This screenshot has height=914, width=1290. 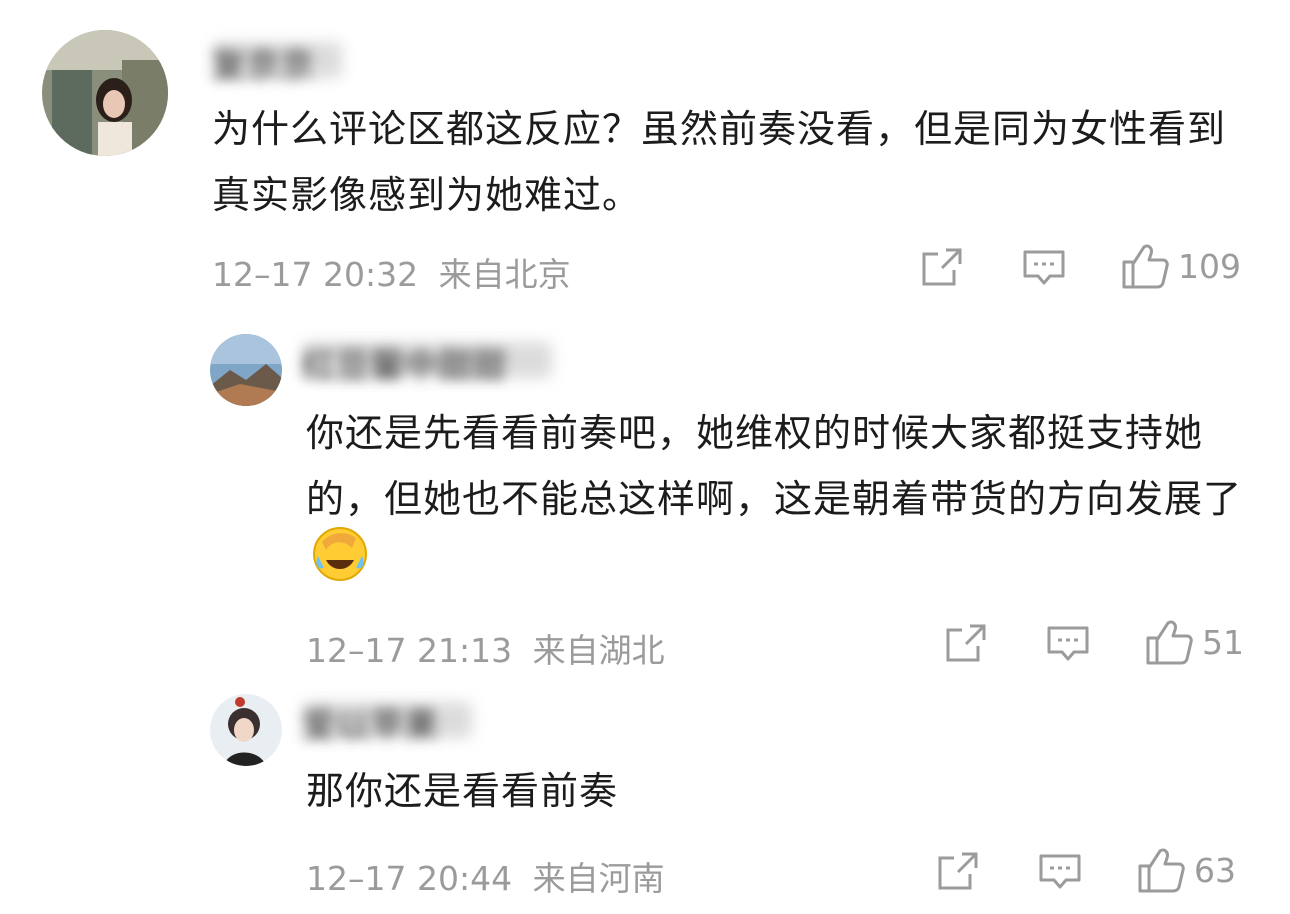 I want to click on comment-time: 12–17 20:32, so click(x=315, y=274).